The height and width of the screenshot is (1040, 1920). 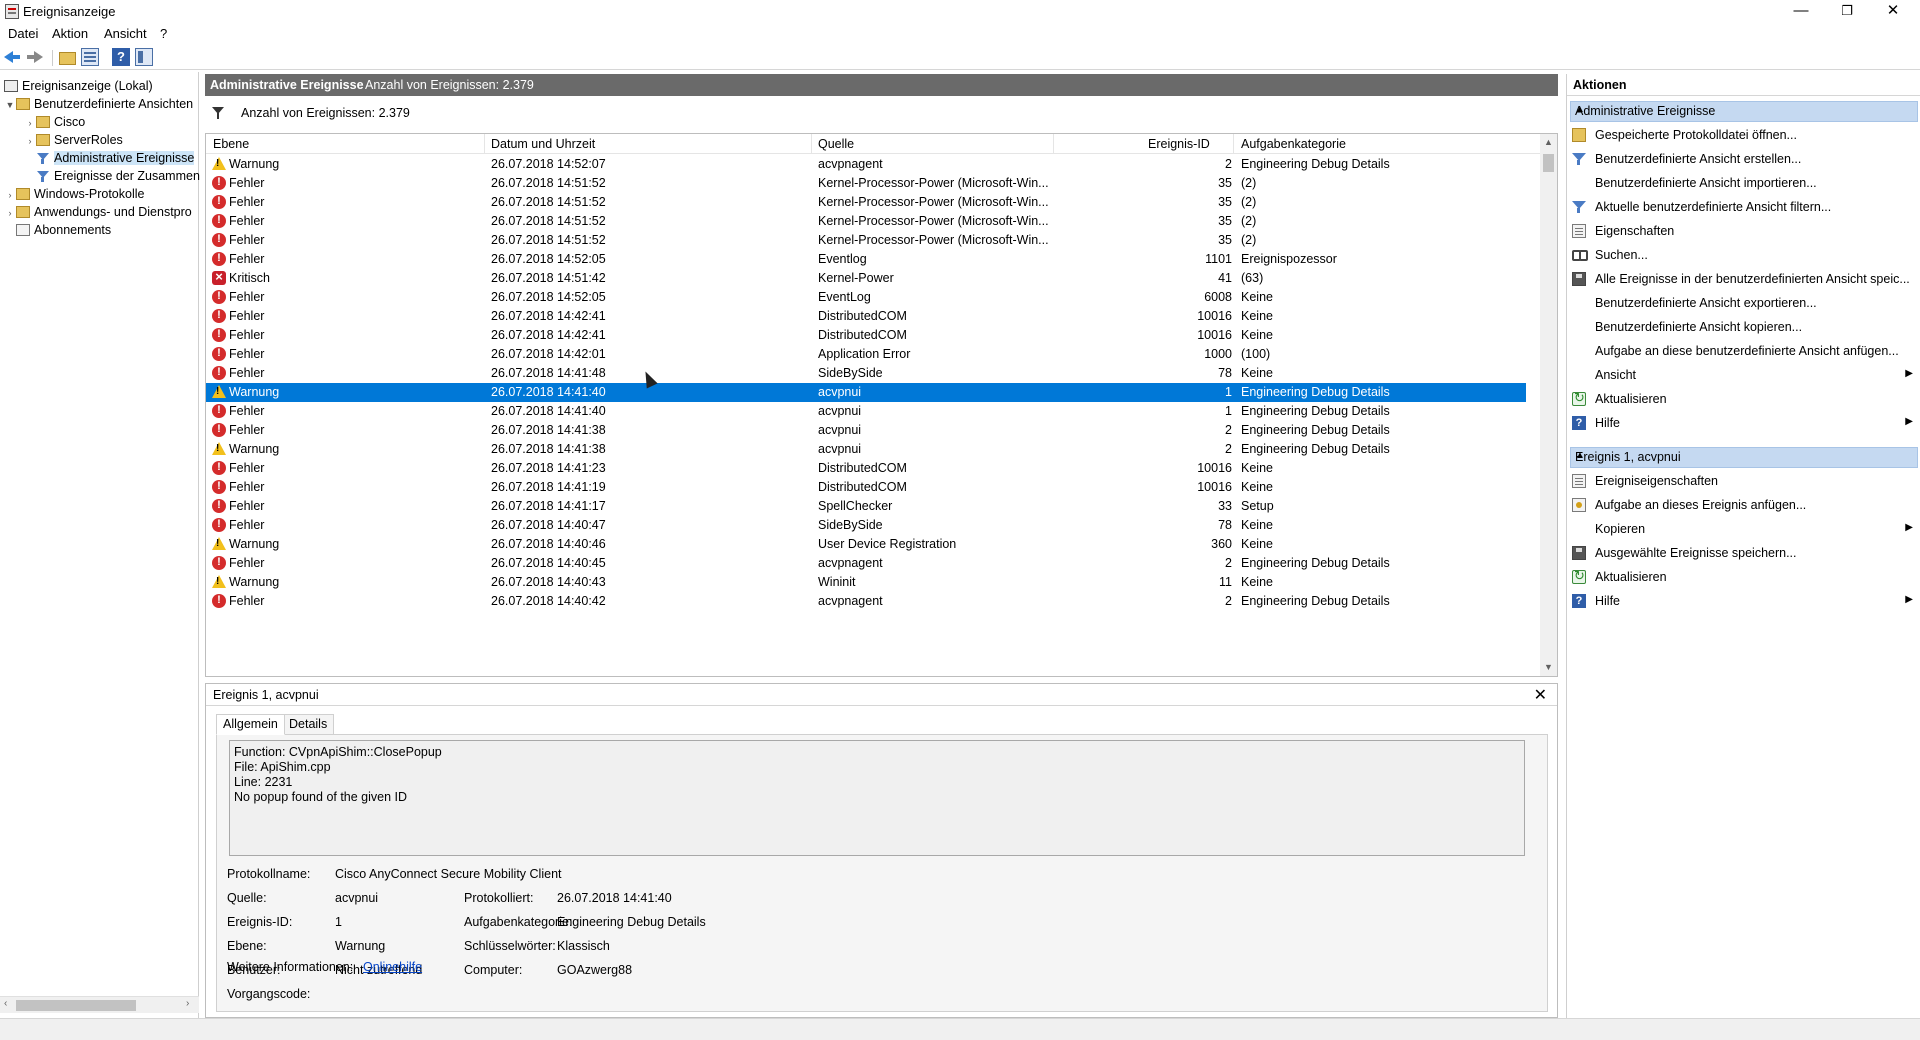 I want to click on restore-button: ❐, so click(x=1847, y=12).